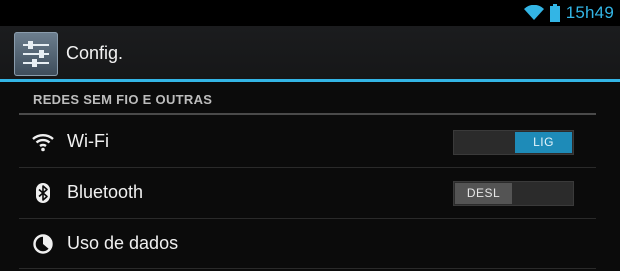 The image size is (620, 271). Describe the element at coordinates (88, 141) in the screenshot. I see `settings-label-wifi: Wi-Fi` at that location.